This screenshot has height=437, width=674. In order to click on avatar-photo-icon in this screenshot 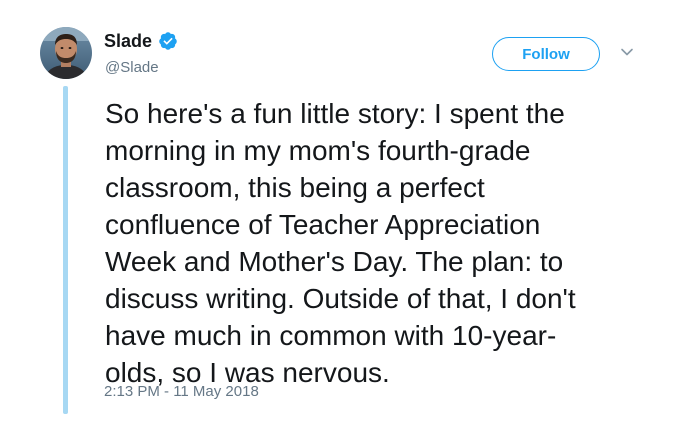, I will do `click(66, 53)`.